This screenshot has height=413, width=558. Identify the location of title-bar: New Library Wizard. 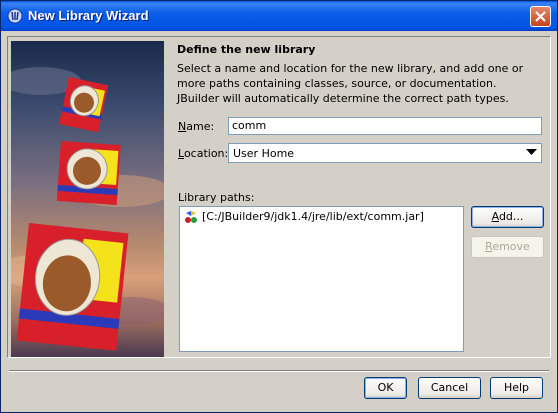
(279, 16).